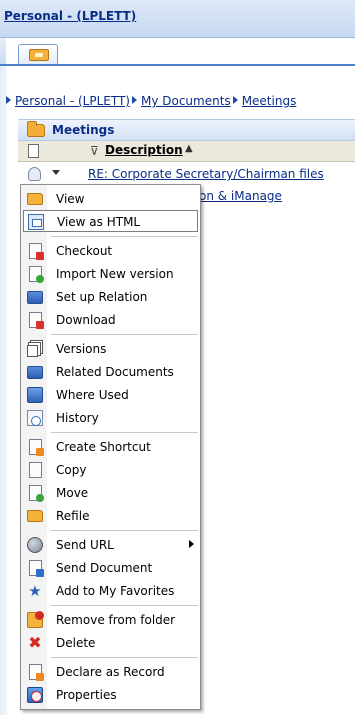  I want to click on left-rail, so click(3, 390).